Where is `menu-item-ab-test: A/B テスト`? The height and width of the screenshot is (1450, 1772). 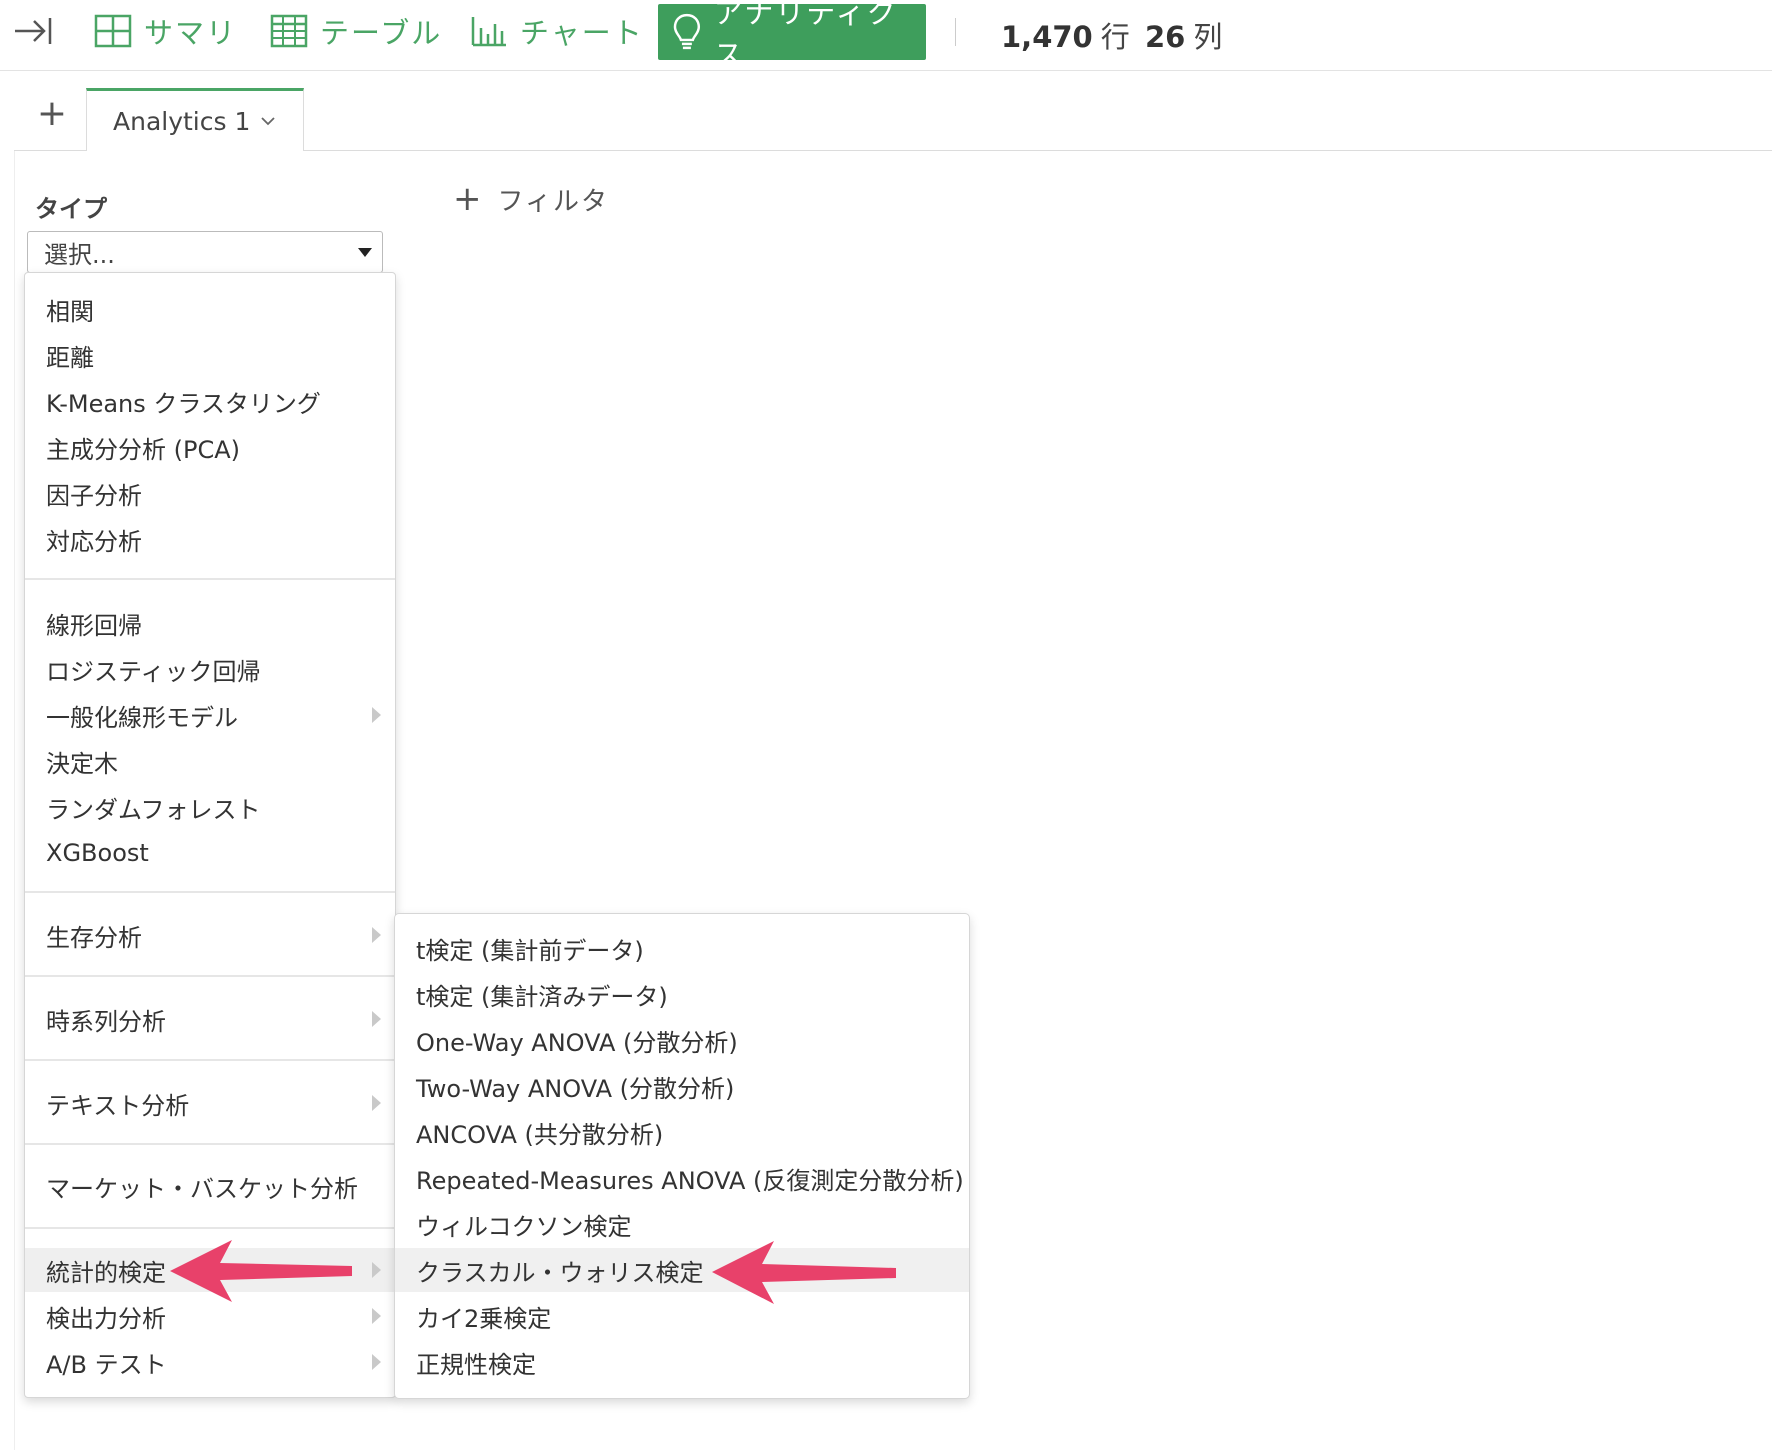 menu-item-ab-test: A/B テスト is located at coordinates (210, 1362).